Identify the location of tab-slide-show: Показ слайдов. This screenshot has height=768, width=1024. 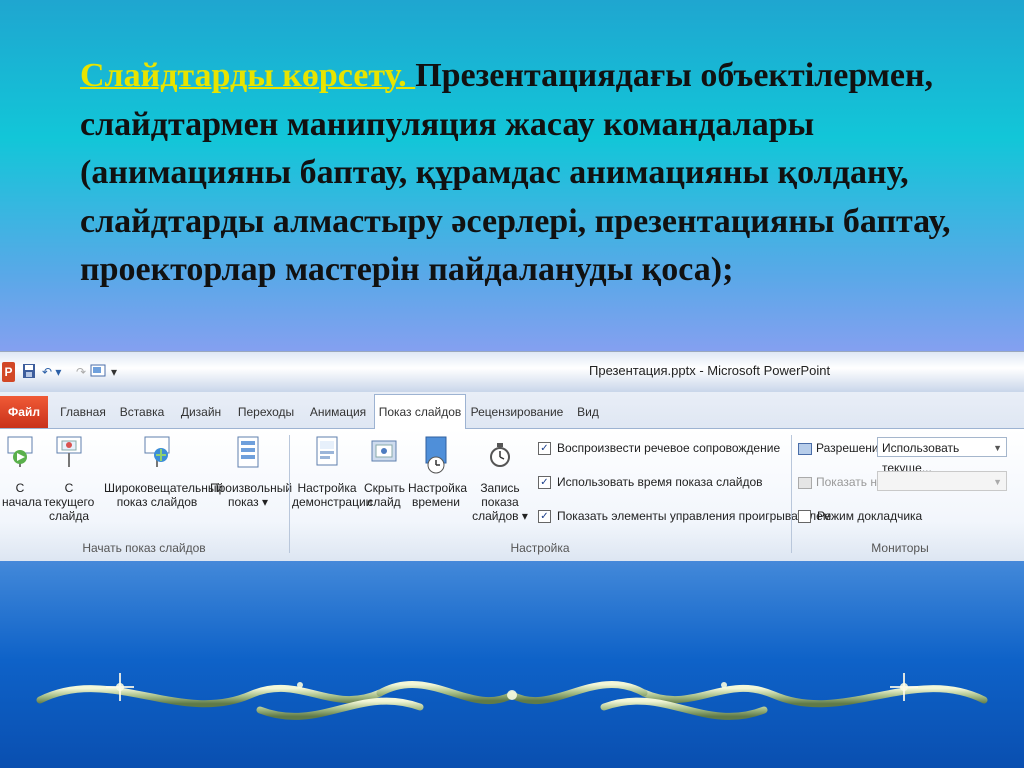
(420, 411).